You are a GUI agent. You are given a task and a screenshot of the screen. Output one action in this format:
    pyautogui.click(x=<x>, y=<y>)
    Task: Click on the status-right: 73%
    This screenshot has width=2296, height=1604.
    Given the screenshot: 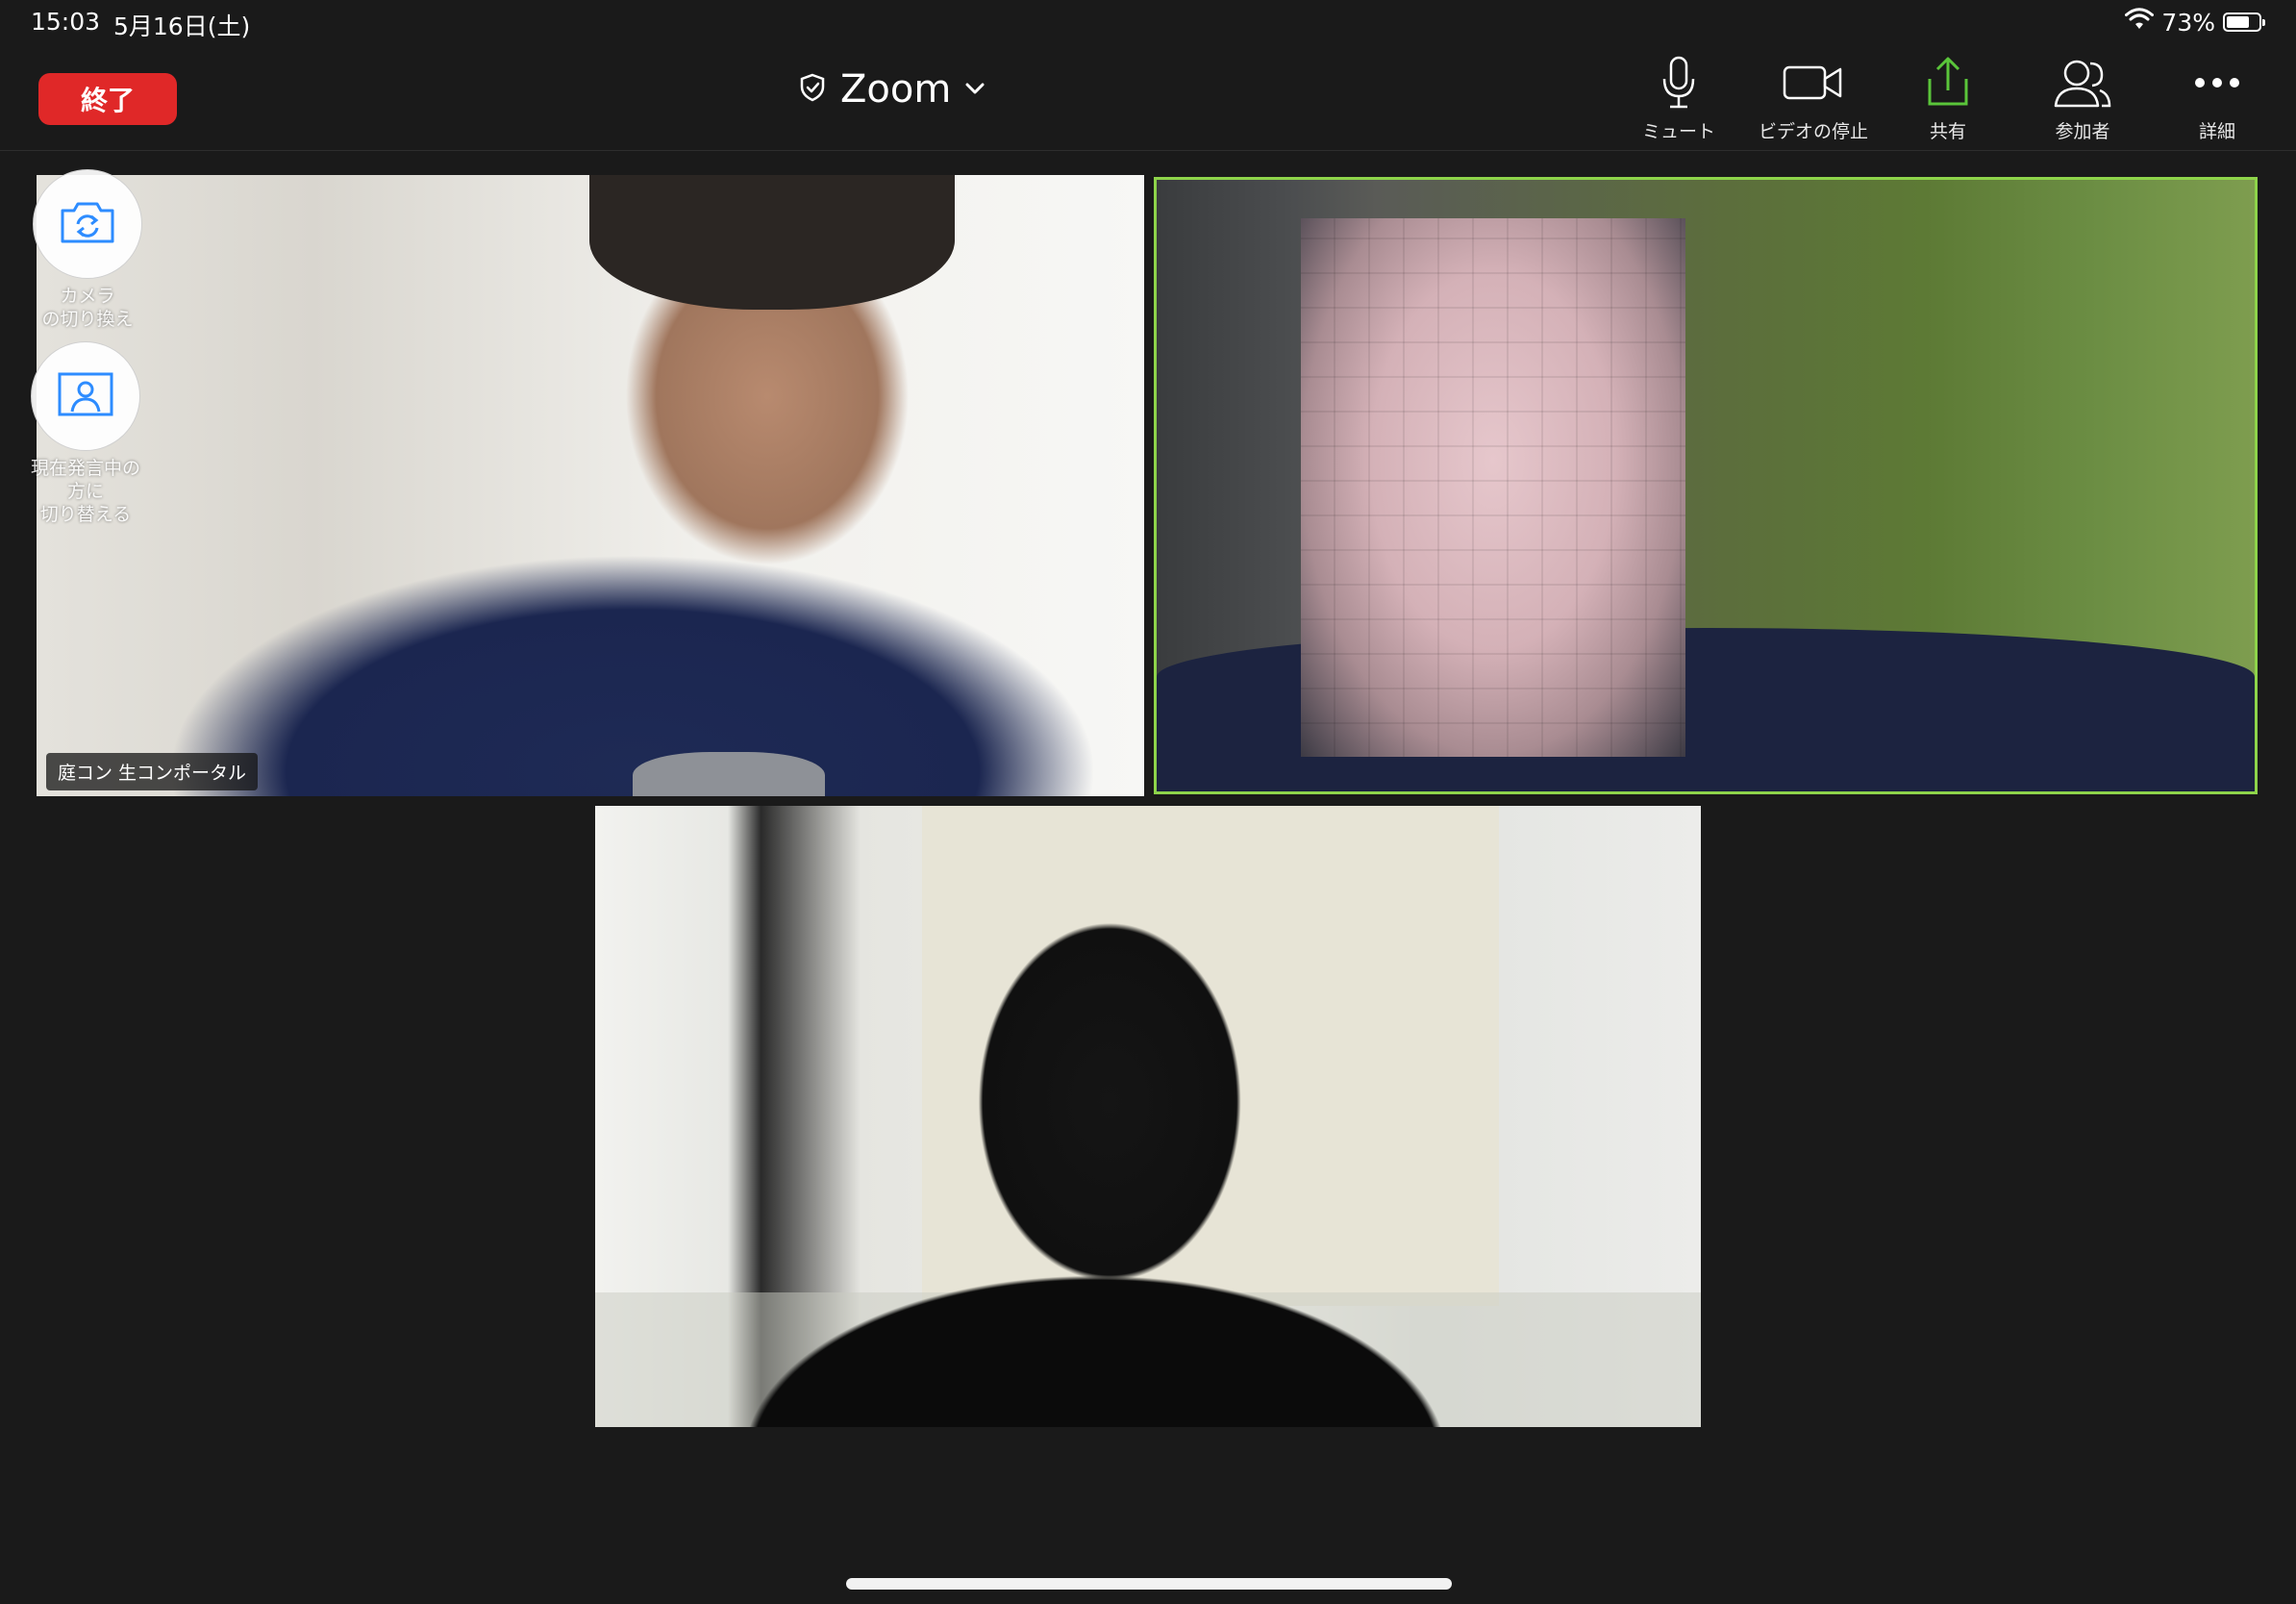 What is the action you would take?
    pyautogui.click(x=2195, y=22)
    